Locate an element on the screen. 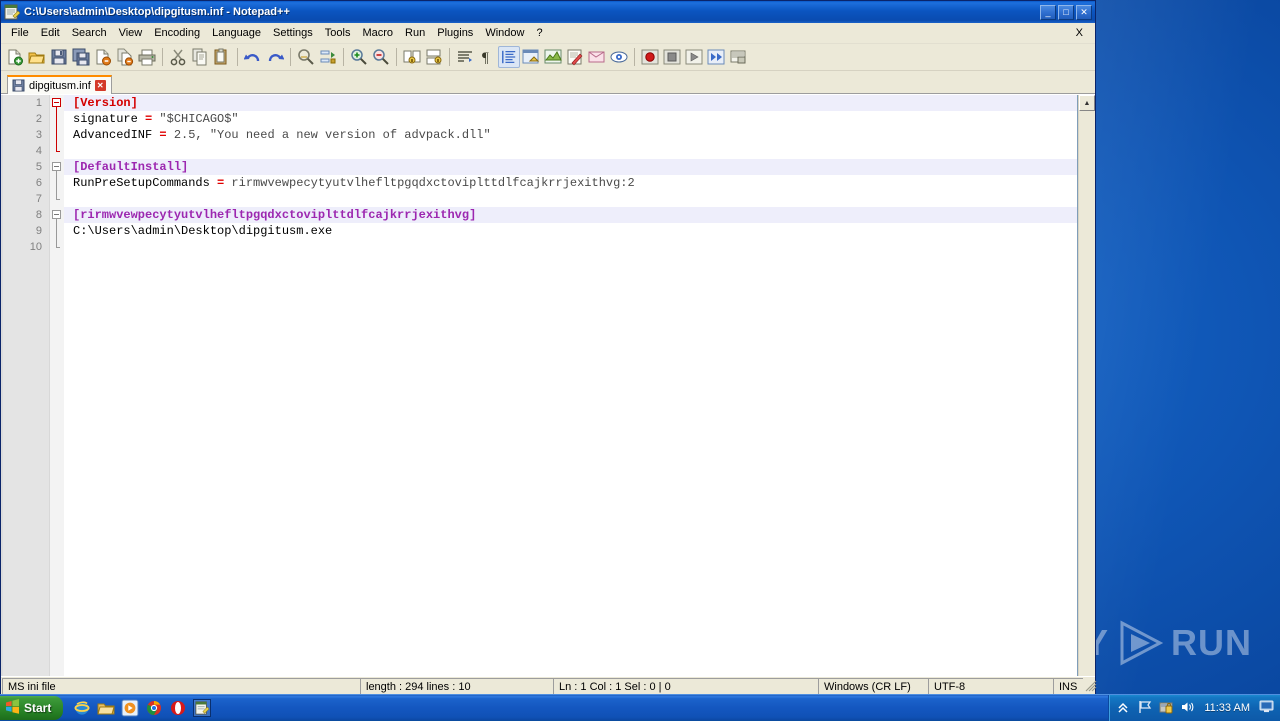  sync-horizontal-scroll-icon is located at coordinates (434, 57).